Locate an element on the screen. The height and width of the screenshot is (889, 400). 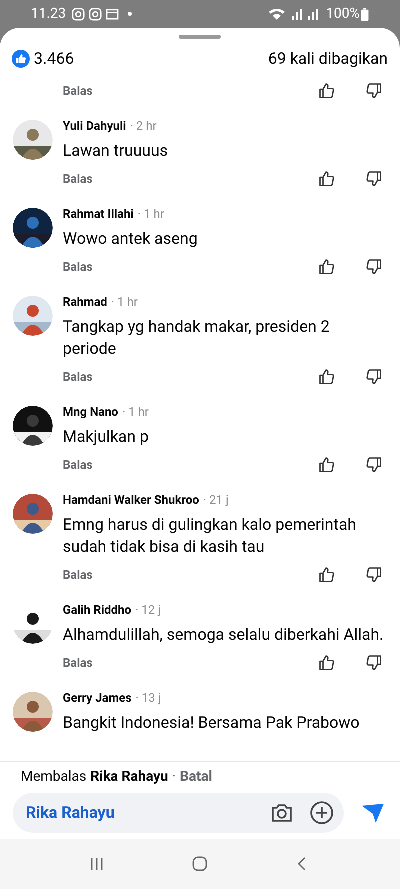
commenter-name: Hamdani Walker Shukroo is located at coordinates (131, 500).